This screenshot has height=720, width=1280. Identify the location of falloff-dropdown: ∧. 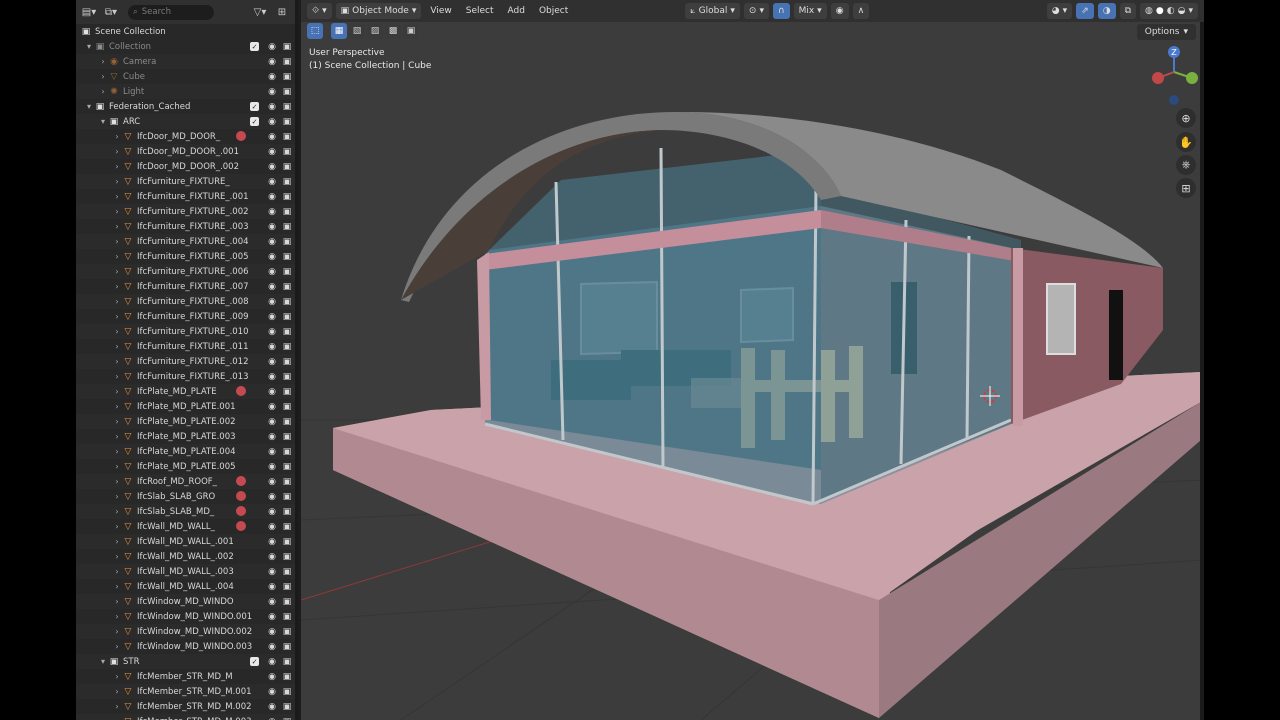
(861, 11).